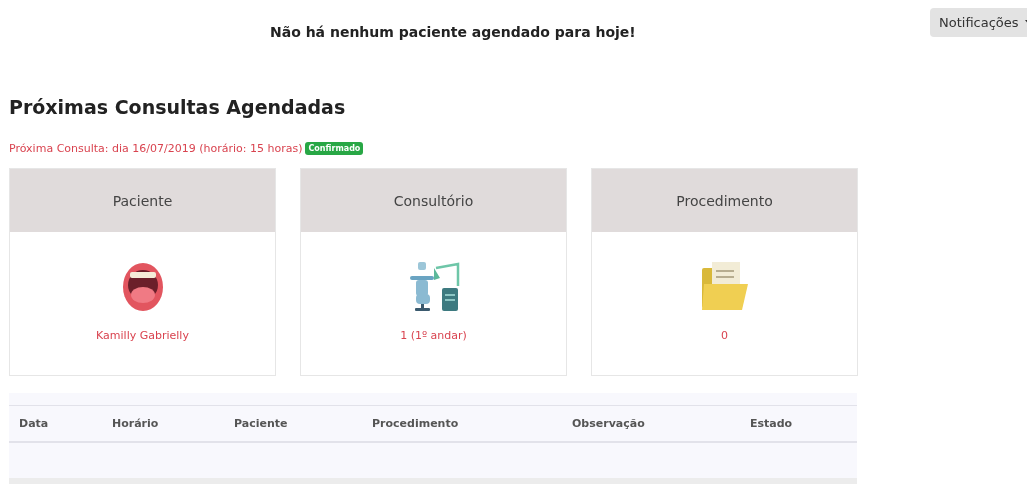  I want to click on status-badge: Confirmado, so click(334, 148).